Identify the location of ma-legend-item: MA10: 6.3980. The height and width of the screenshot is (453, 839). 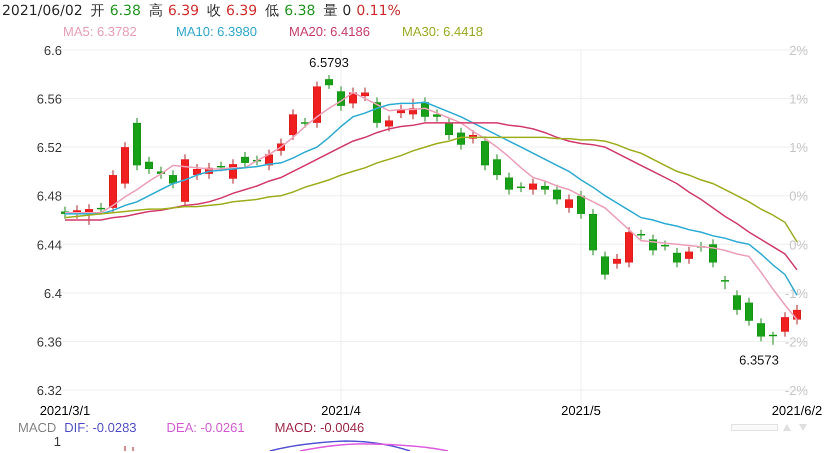
(217, 31).